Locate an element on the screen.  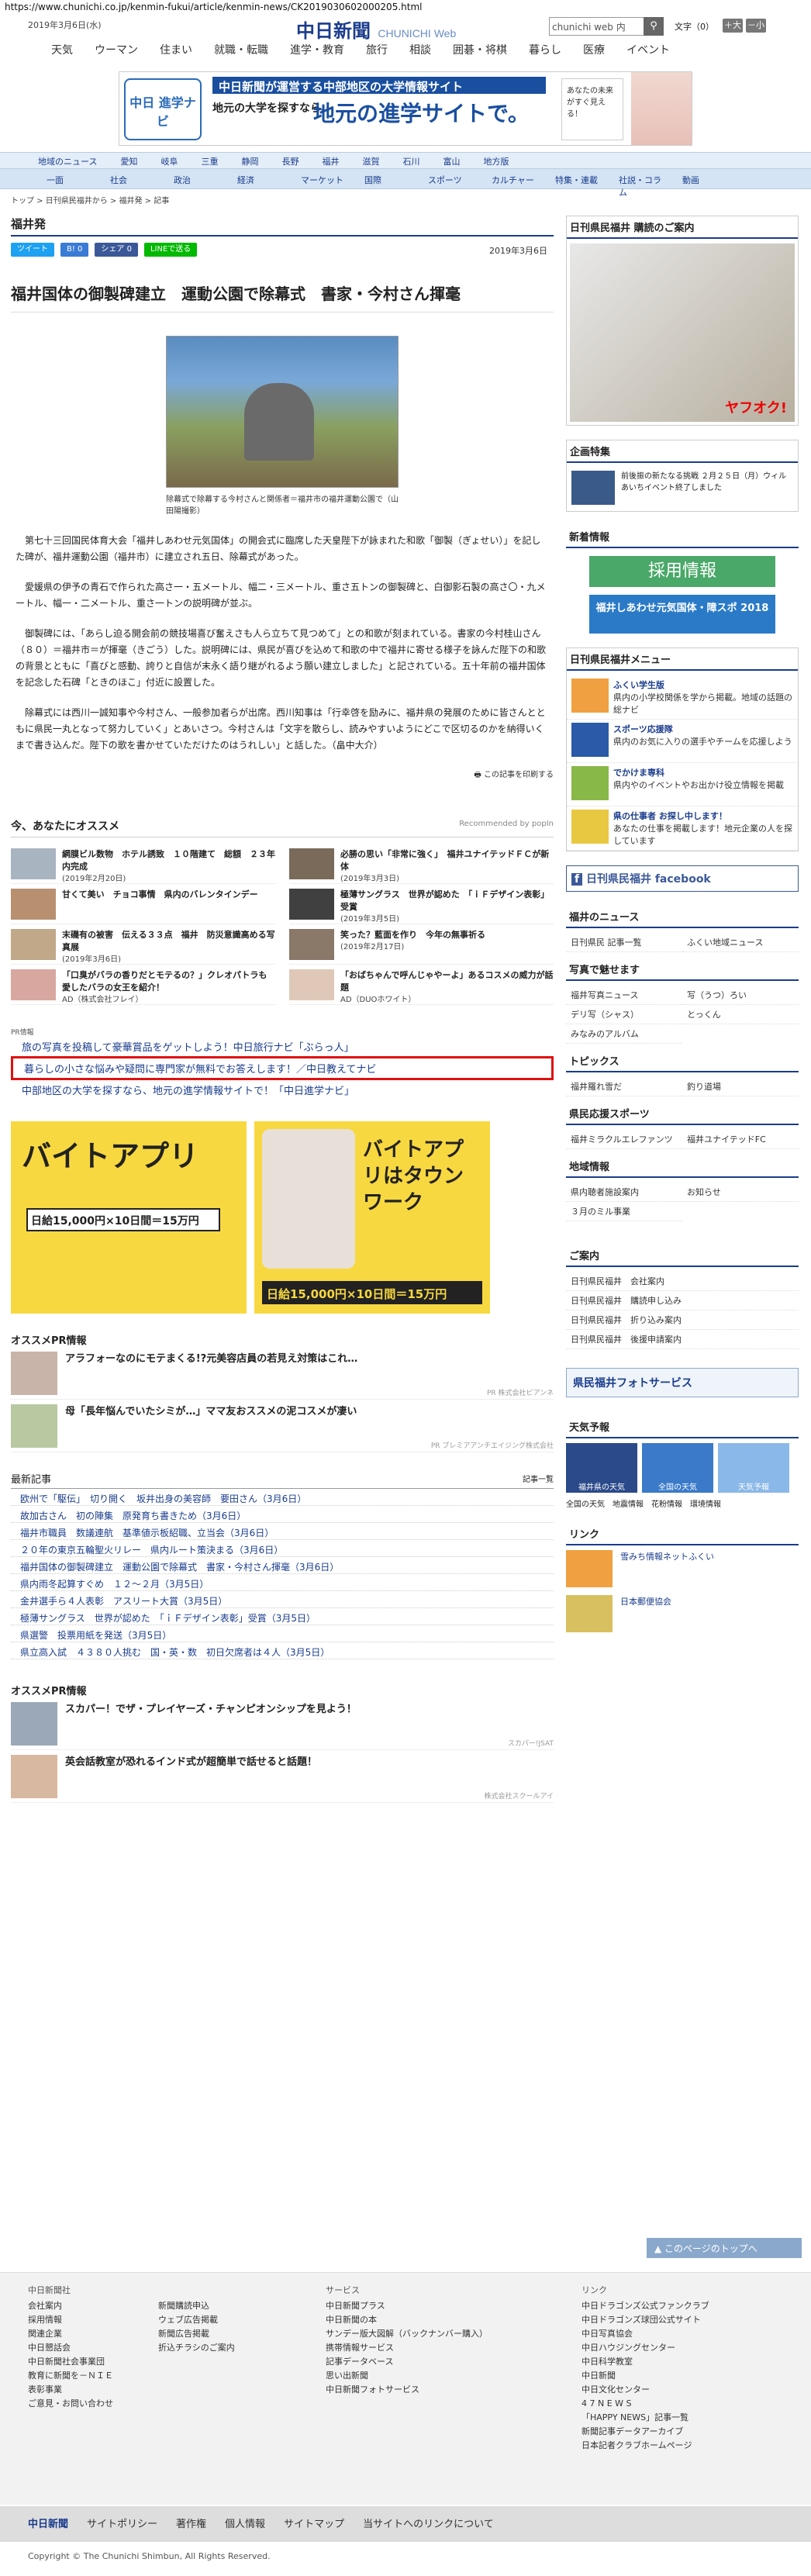
fnews-link: 日刊県民 記事一覧 is located at coordinates (624, 943).